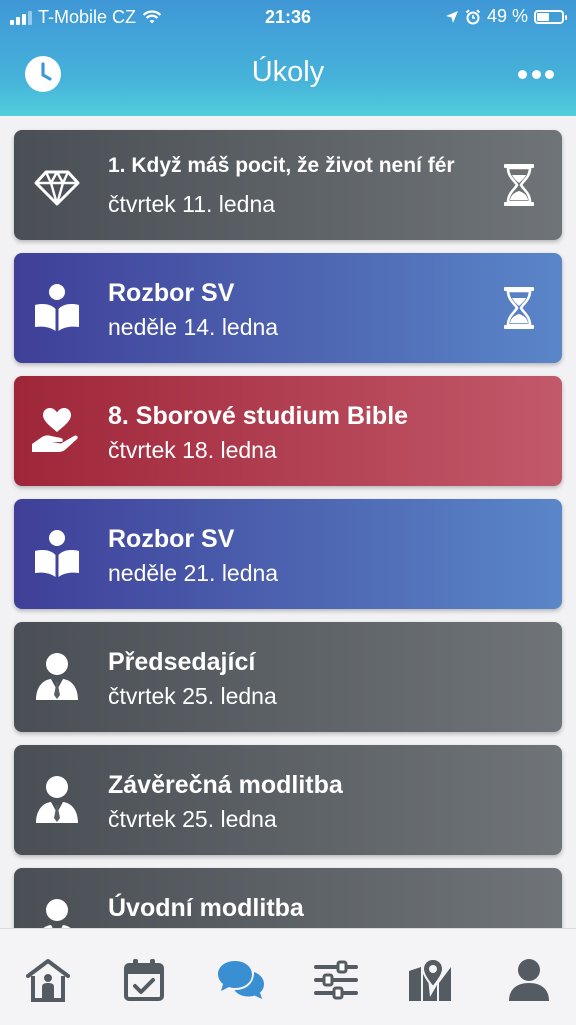  I want to click on page-title: Úkoly, so click(288, 72).